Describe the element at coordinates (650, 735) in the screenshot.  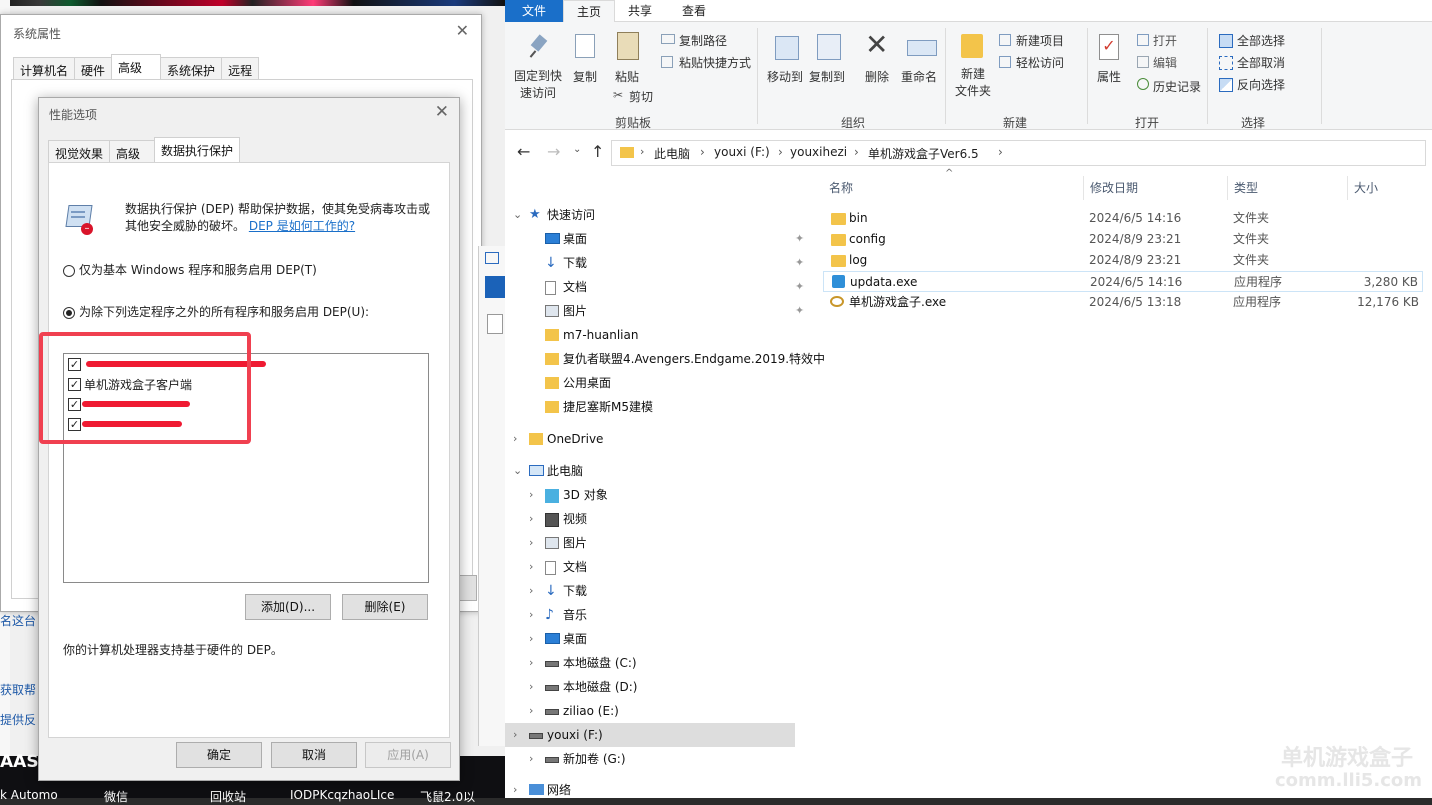
I see `nav-item: › youxi (F:)` at that location.